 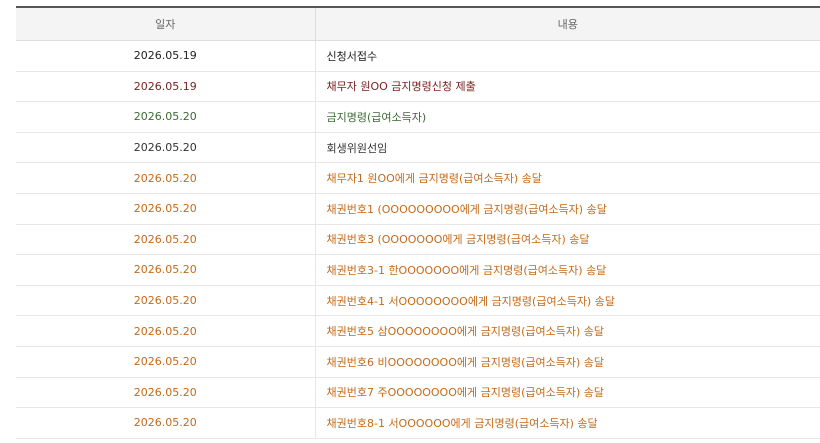 I want to click on table-row: 2026.05.20 채무자1 원OO에게 금지명령(급여소득자) 송달, so click(x=418, y=178).